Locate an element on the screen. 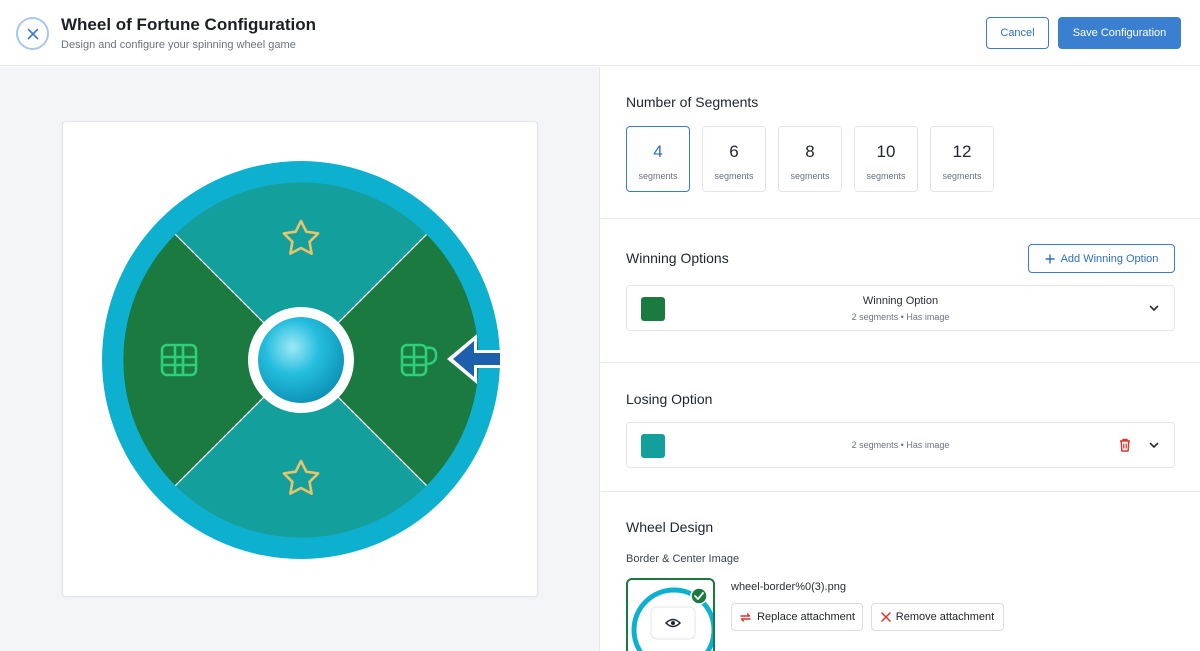 The height and width of the screenshot is (651, 1200). winning-option-meta: 2 segments • Has image is located at coordinates (900, 317).